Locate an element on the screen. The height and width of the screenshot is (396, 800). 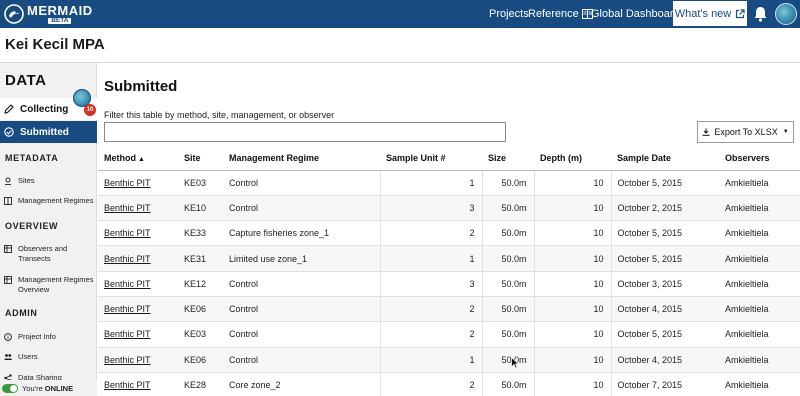
sidebar-item-label: Management Regimes Overview is located at coordinates (56, 284).